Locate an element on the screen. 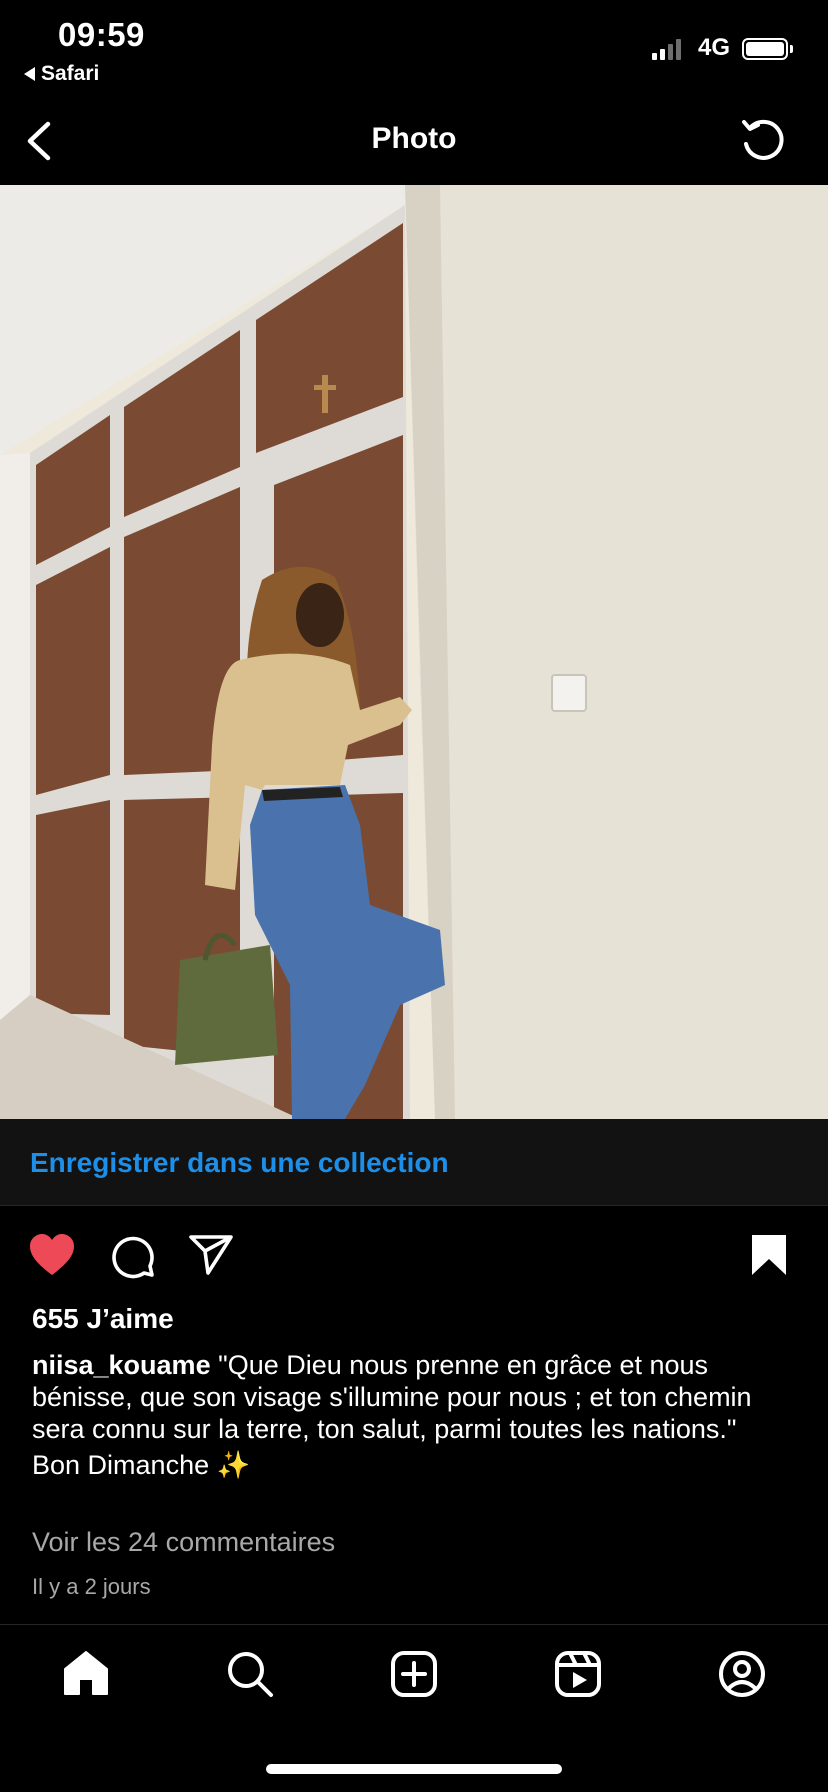 This screenshot has width=828, height=1792. bookmark-saved-icon is located at coordinates (769, 1255).